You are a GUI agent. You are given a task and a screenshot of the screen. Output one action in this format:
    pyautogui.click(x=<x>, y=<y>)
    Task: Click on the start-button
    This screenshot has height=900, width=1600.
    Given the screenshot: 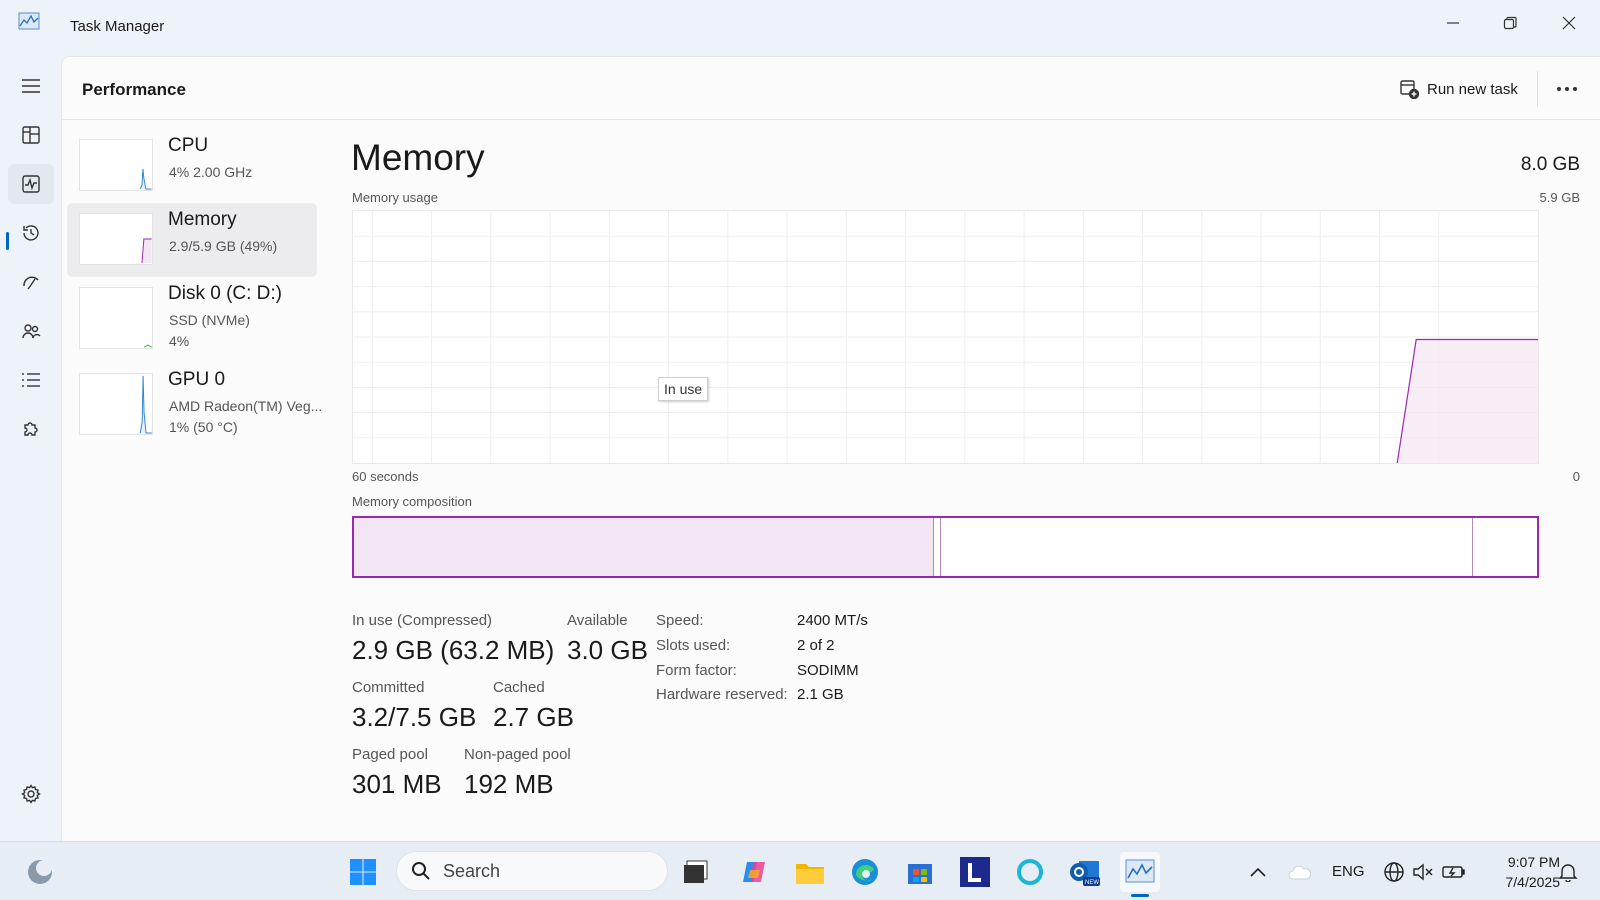 What is the action you would take?
    pyautogui.click(x=363, y=872)
    